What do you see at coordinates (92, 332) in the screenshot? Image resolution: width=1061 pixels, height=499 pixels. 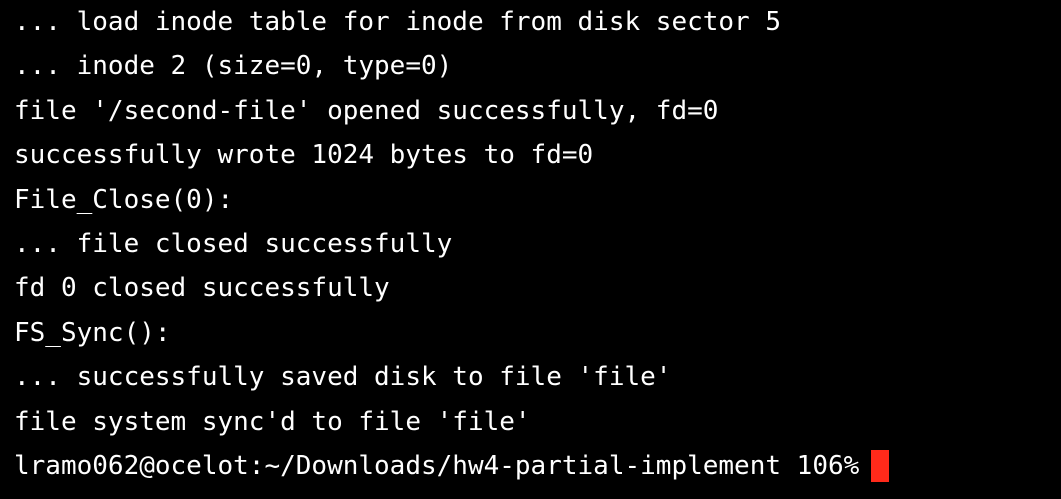 I see `output-line: FS_Sync():` at bounding box center [92, 332].